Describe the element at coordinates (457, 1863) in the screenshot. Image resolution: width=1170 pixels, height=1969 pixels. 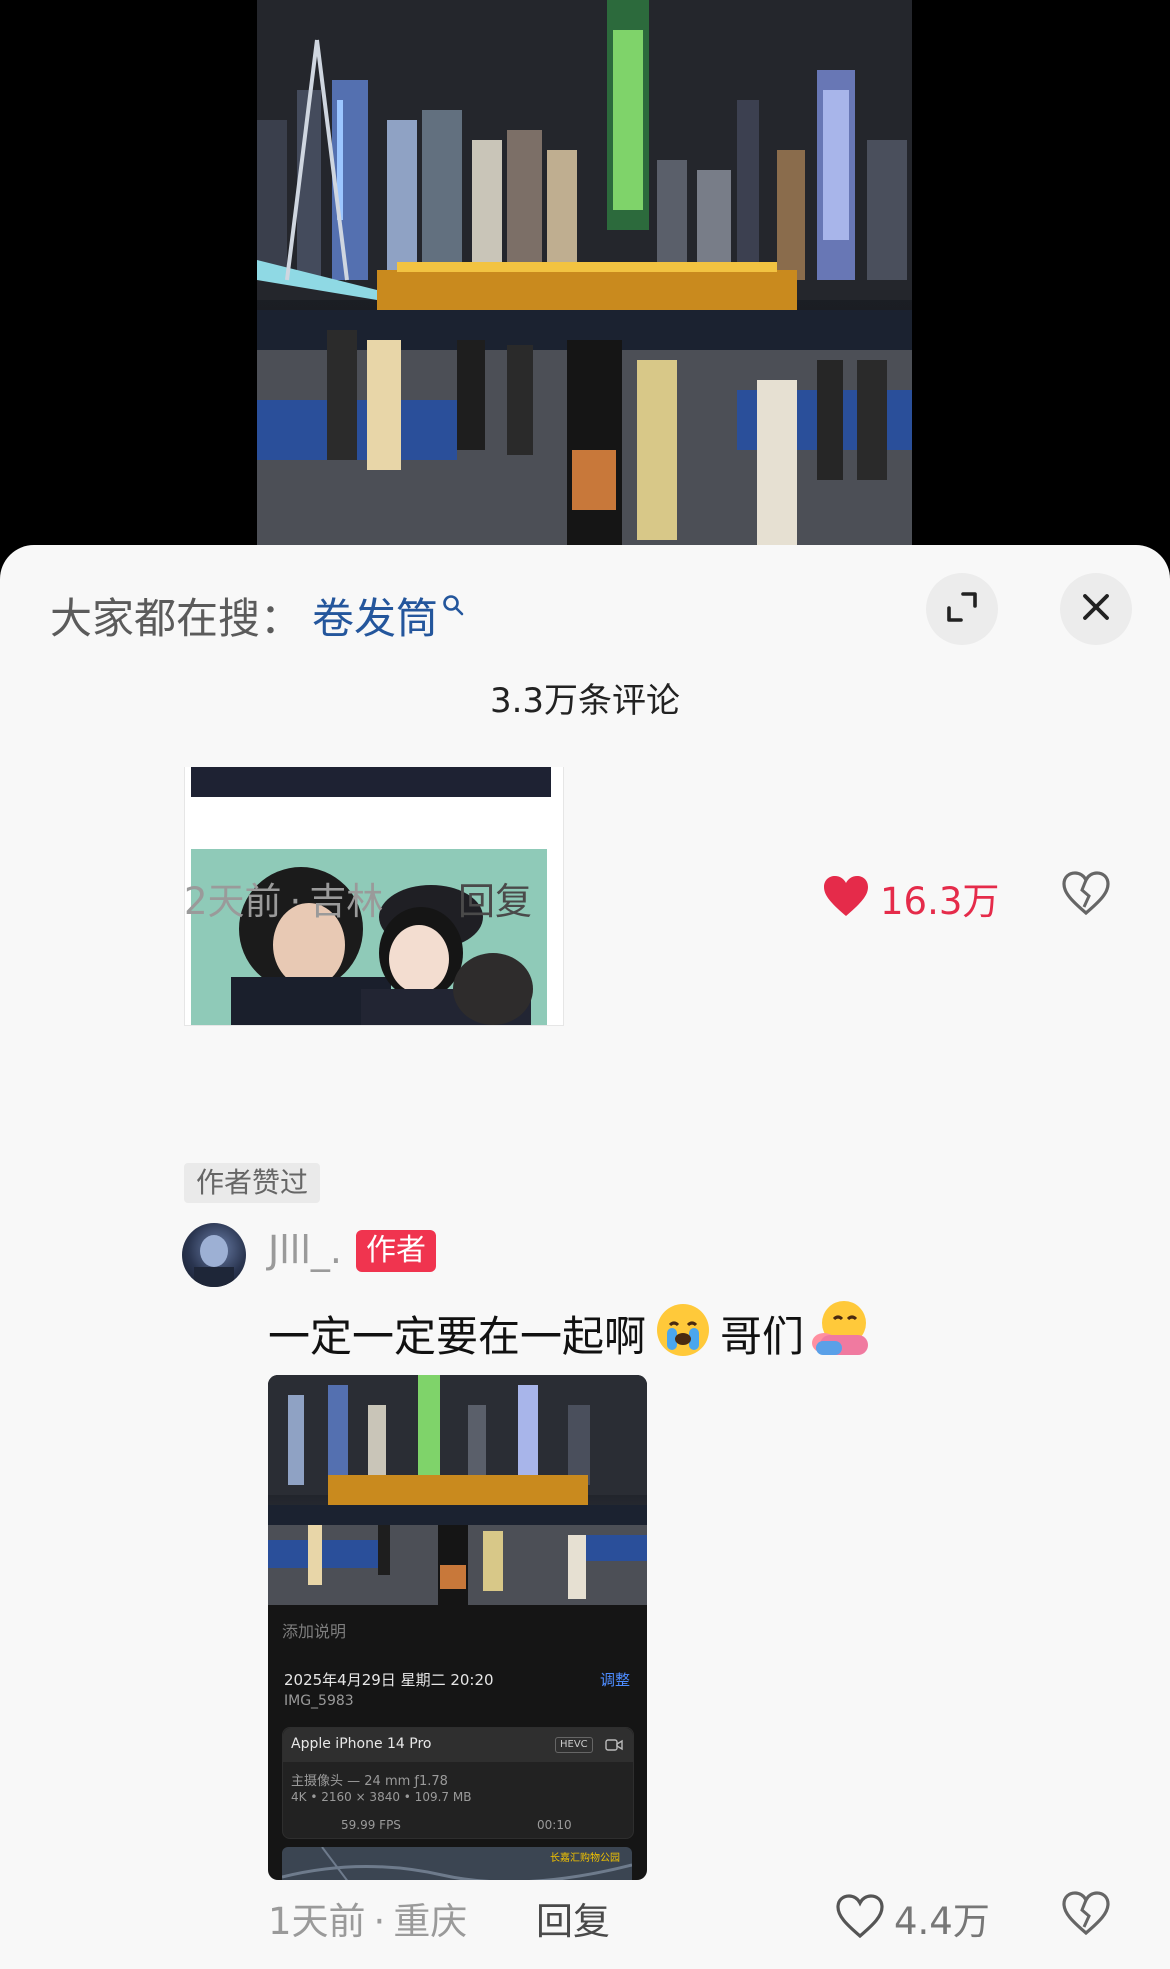
I see `screenshot-map: 长嘉汇购物公园` at that location.